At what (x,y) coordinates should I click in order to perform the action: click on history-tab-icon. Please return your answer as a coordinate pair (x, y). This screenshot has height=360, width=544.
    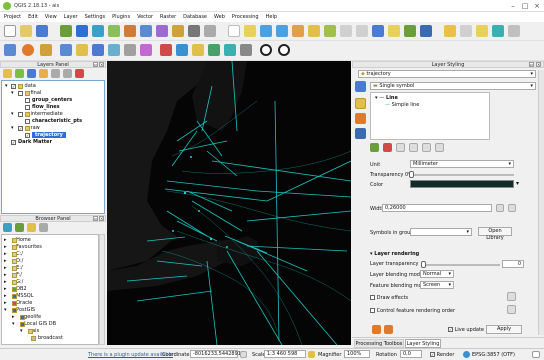
    Looking at the image, I should click on (360, 118).